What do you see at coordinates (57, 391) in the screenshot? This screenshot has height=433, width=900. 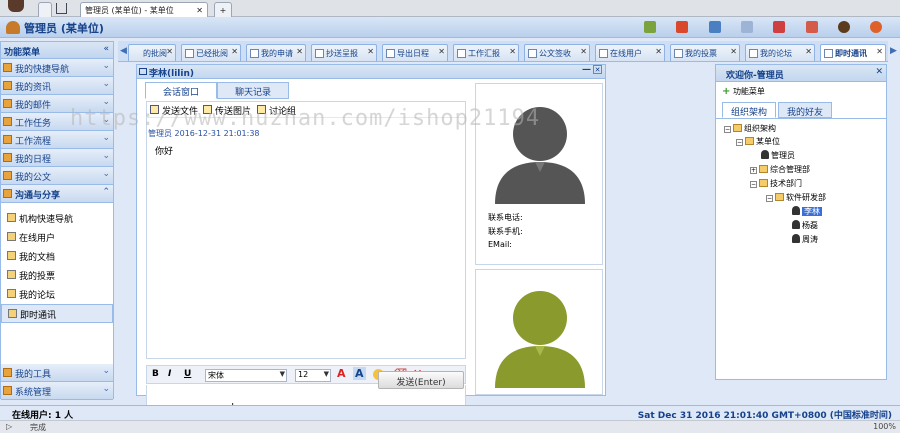 I see `sidebar-section-admin: 系统管理 ⌄` at bounding box center [57, 391].